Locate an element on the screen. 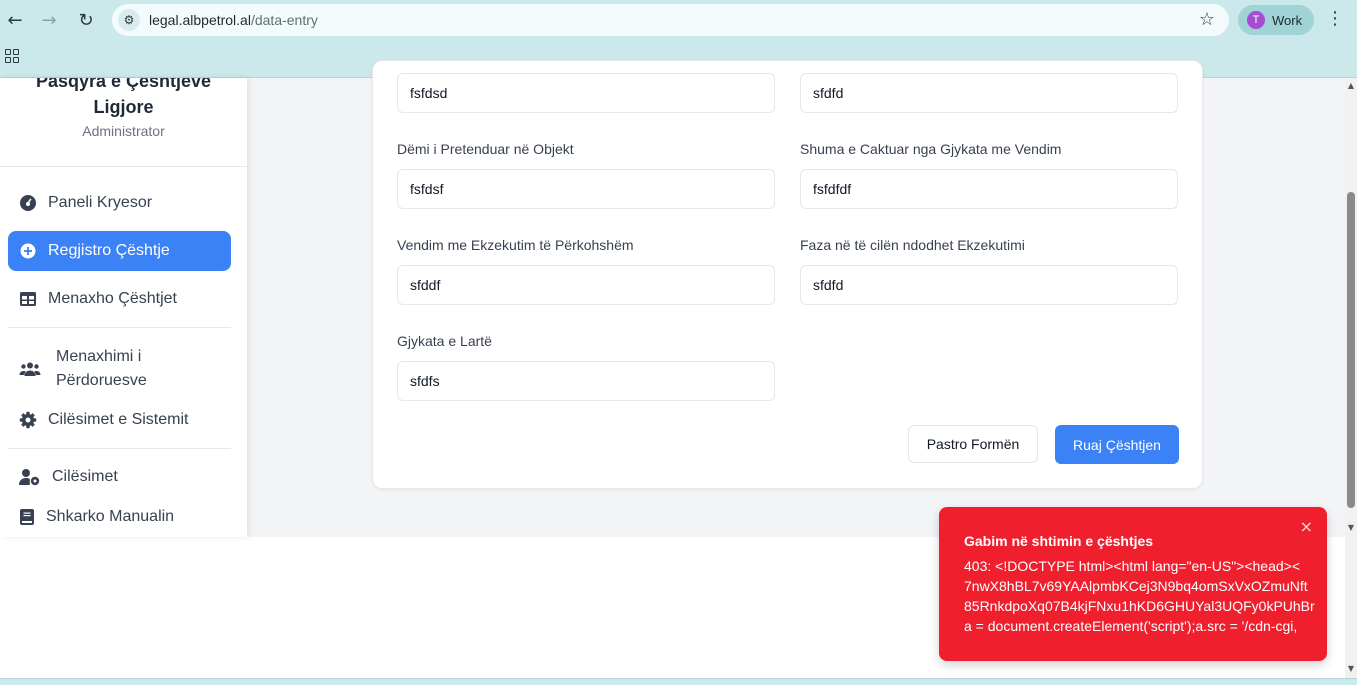  label-line1: Menaxhimi i is located at coordinates (99, 356).